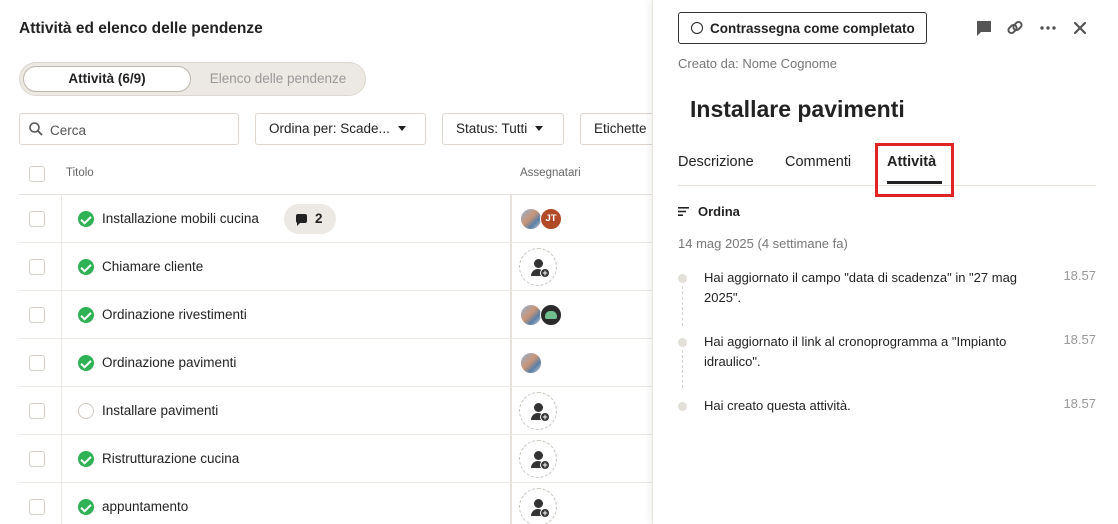 The image size is (1118, 524). What do you see at coordinates (777, 405) in the screenshot?
I see `activity-text: Hai creato questa attività.` at bounding box center [777, 405].